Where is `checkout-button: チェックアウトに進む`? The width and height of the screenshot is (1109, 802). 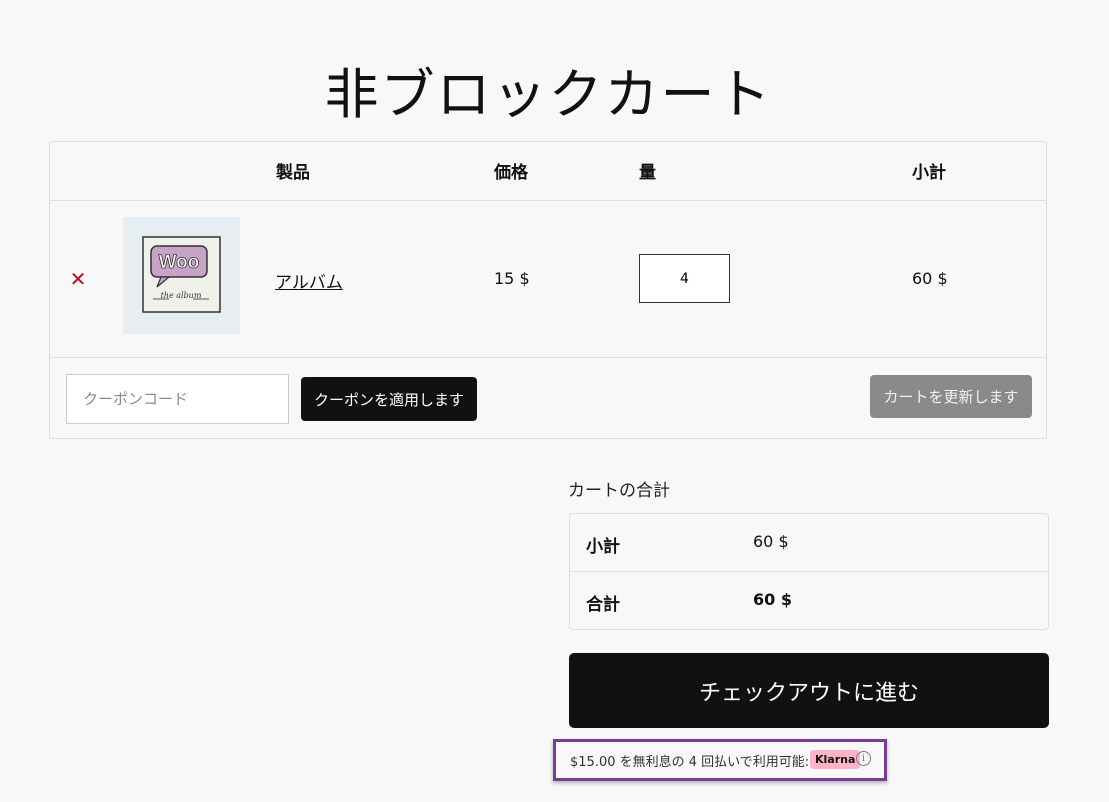
checkout-button: チェックアウトに進む is located at coordinates (809, 690).